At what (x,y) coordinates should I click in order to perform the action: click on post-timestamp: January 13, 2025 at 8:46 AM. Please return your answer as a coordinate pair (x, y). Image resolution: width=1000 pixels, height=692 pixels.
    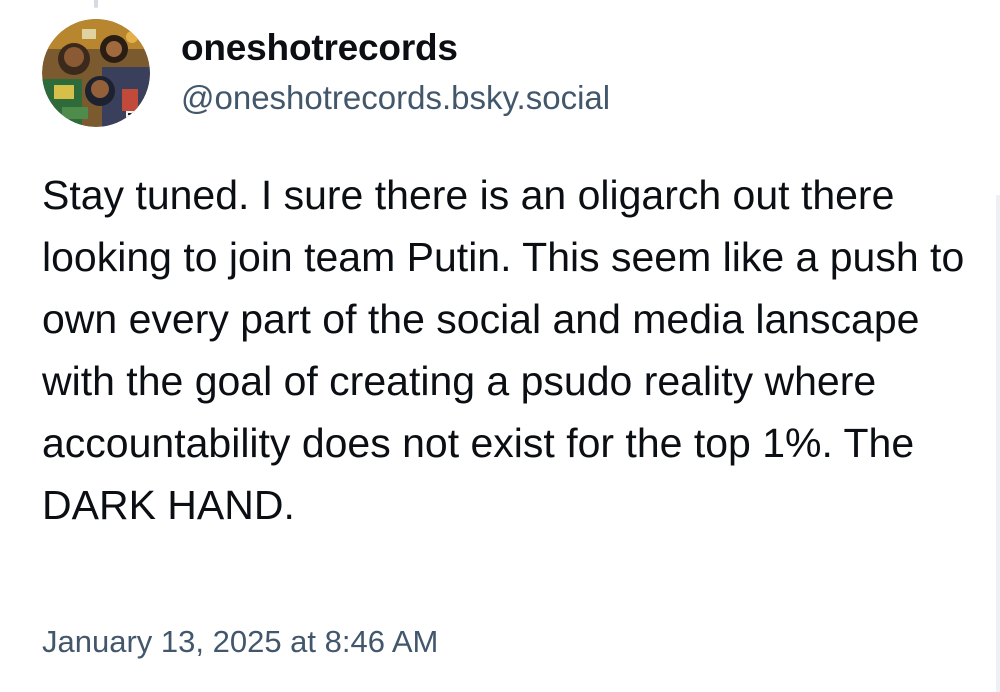
    Looking at the image, I should click on (240, 642).